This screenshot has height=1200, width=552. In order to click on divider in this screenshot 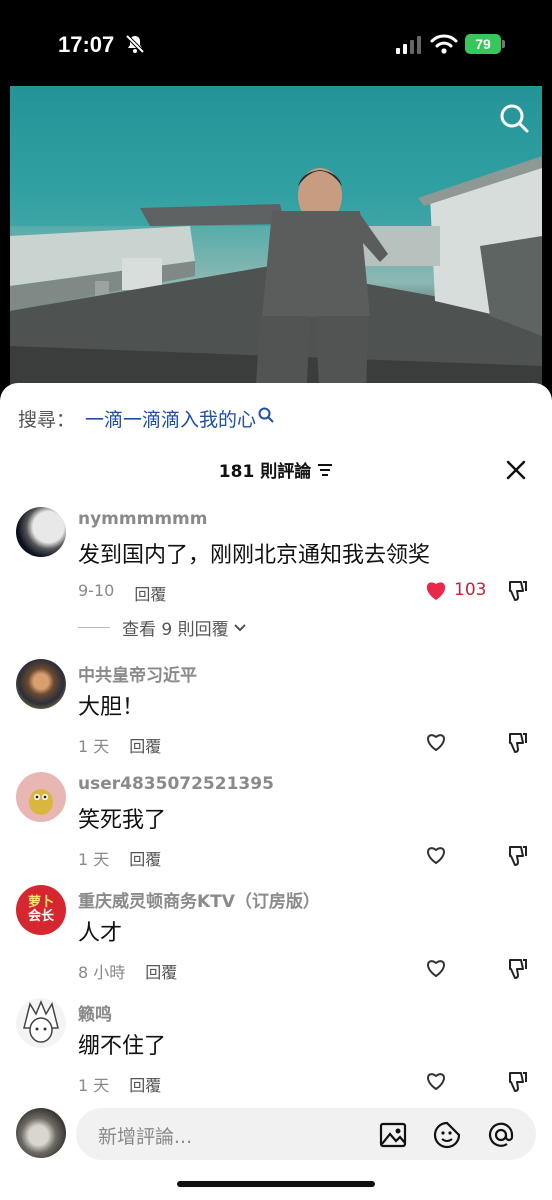, I will do `click(94, 627)`.